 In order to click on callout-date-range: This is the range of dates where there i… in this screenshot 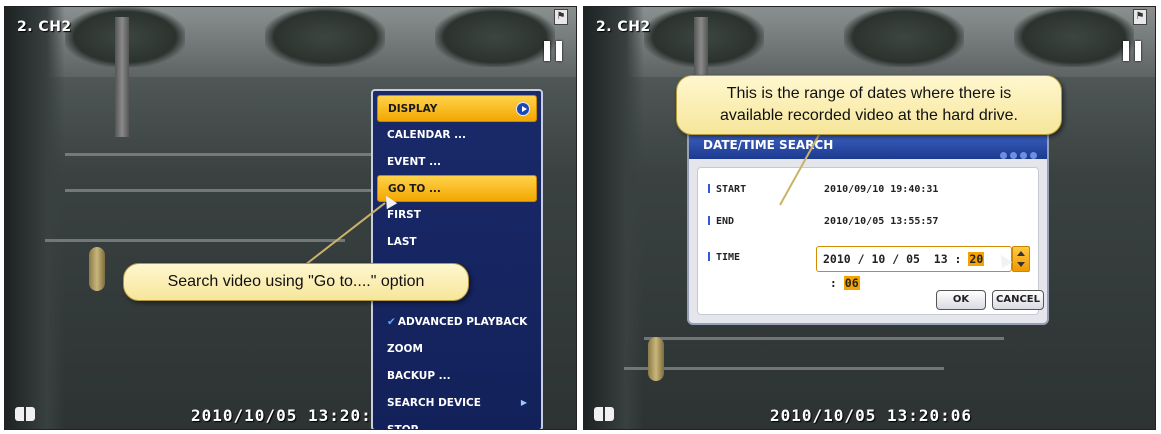, I will do `click(869, 105)`.